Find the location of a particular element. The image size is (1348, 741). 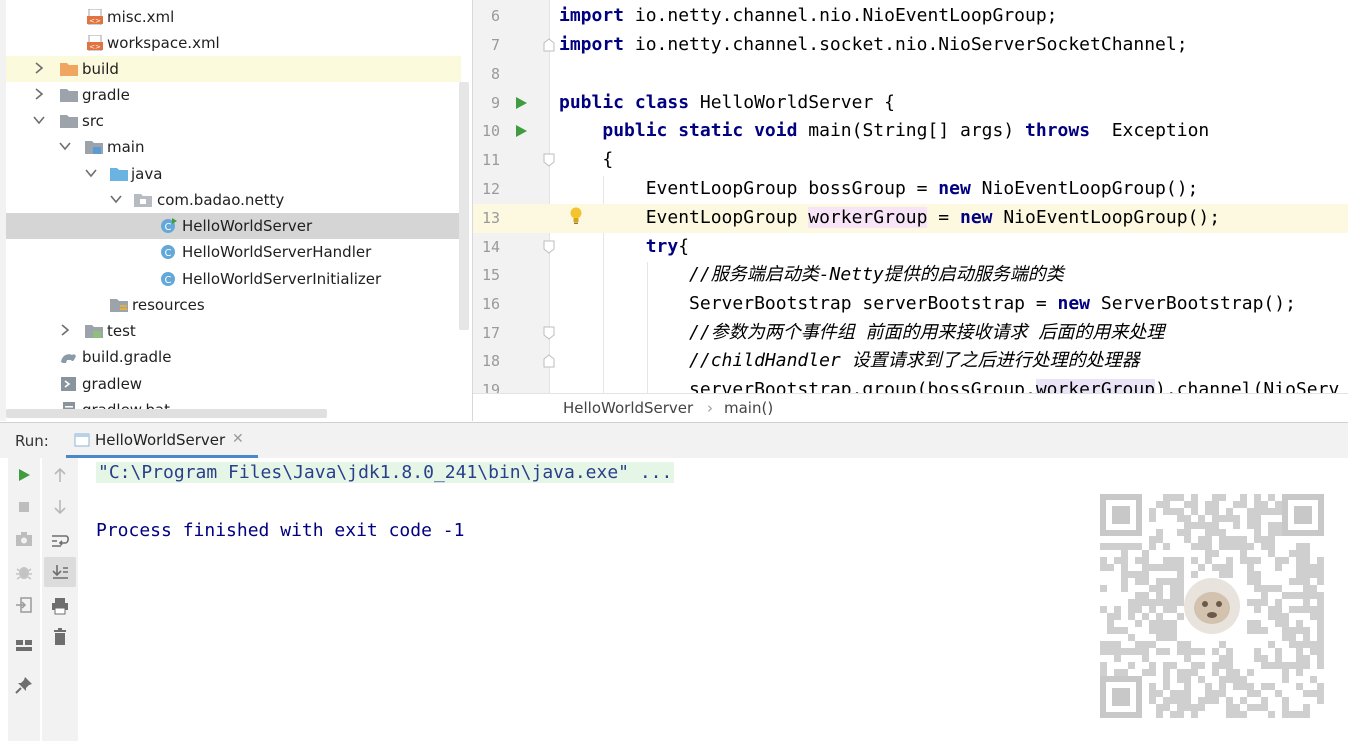

tree-item-label: com.badao.netty is located at coordinates (221, 200).